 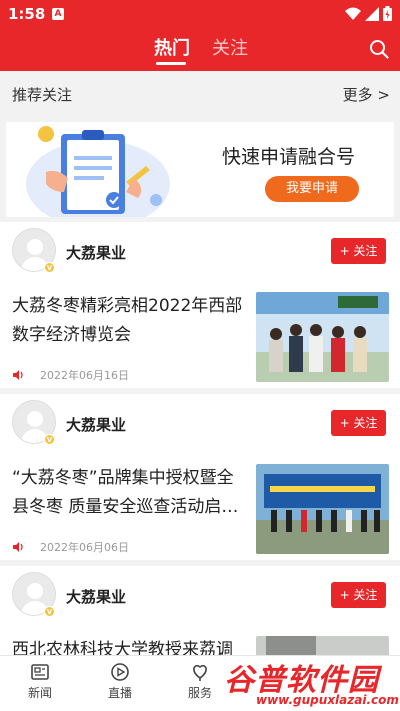 I want to click on apply-banner: 快速申请融合号 我要申请, so click(x=200, y=169).